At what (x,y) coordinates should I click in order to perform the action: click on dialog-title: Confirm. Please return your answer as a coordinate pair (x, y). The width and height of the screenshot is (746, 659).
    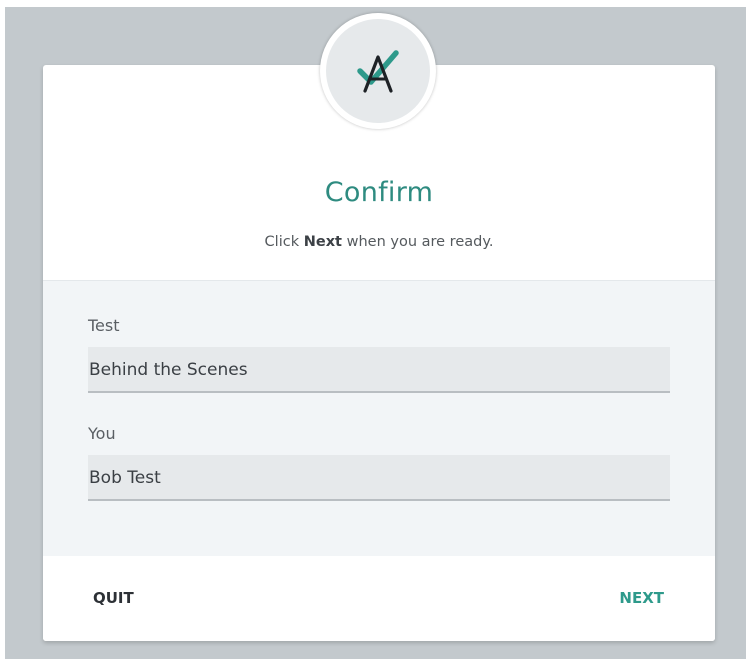
    Looking at the image, I should click on (379, 192).